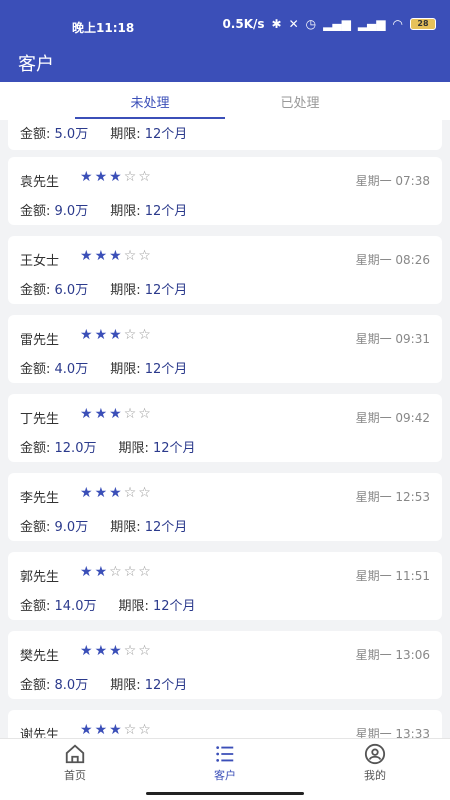 The width and height of the screenshot is (450, 800). Describe the element at coordinates (225, 763) in the screenshot. I see `tab-customers: 客户` at that location.